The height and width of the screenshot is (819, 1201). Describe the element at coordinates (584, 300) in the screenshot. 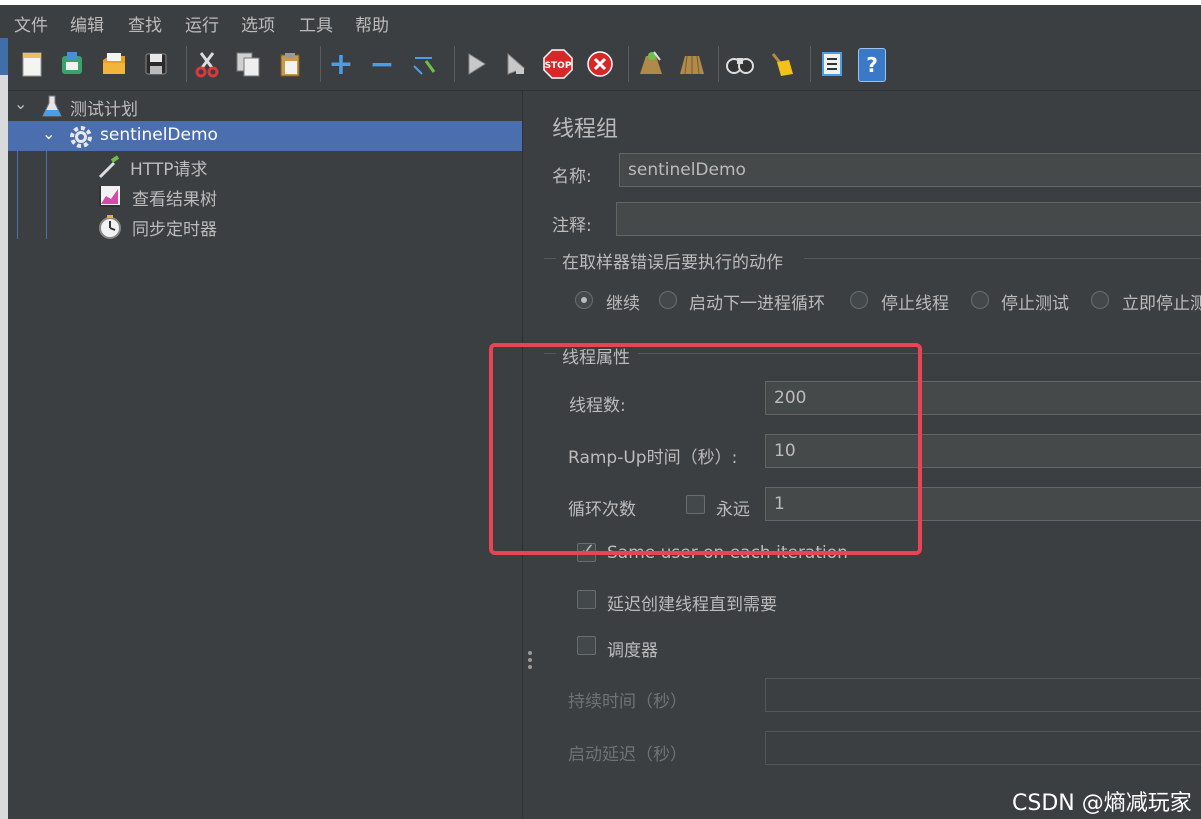

I see `radio-continue` at that location.